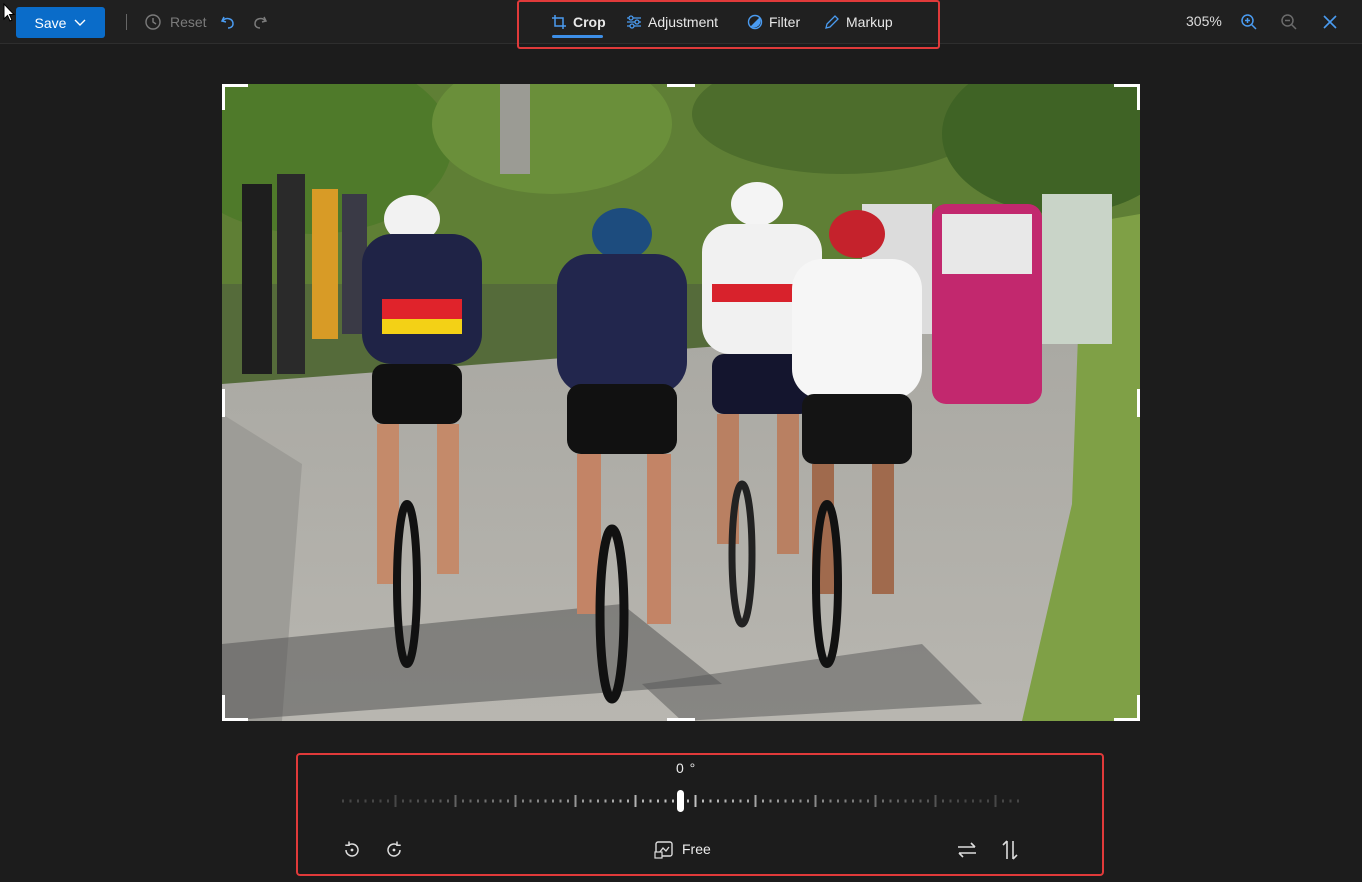 This screenshot has width=1362, height=882. I want to click on zoom-in-button, so click(1249, 22).